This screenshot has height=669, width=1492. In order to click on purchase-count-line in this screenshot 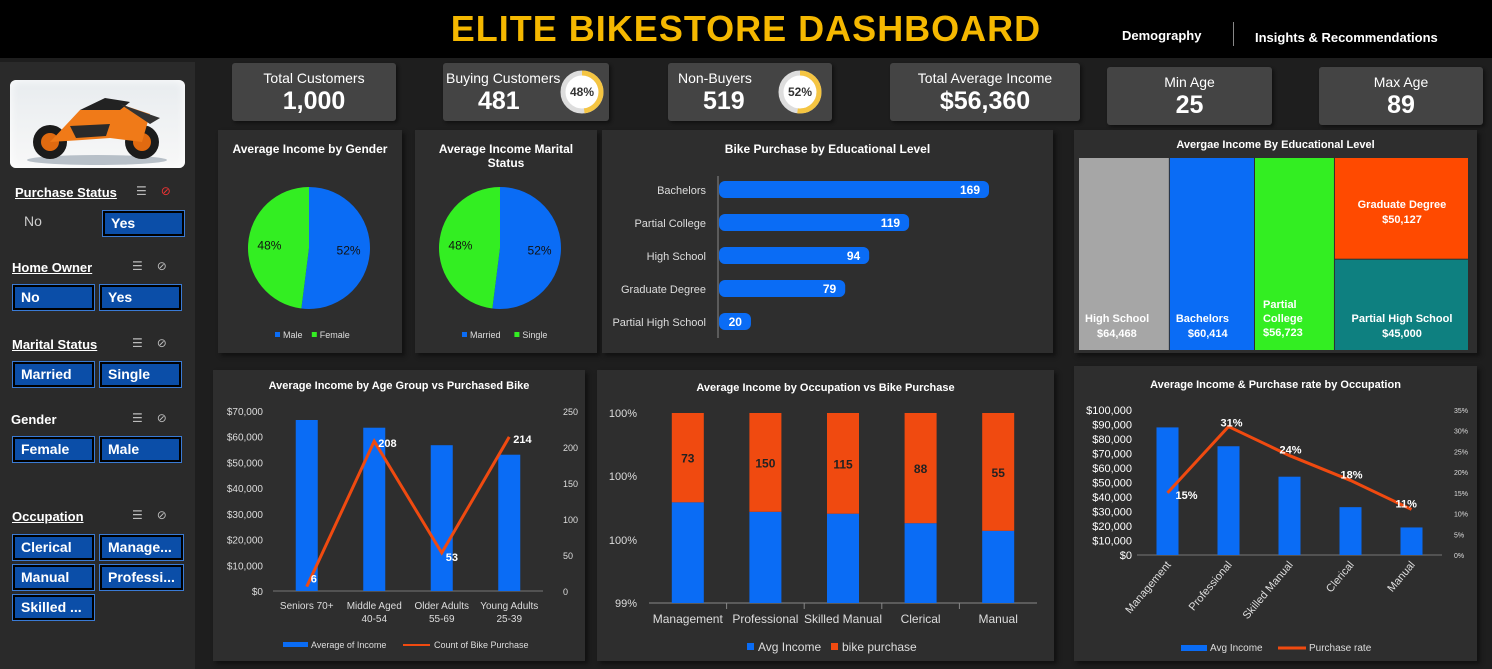, I will do `click(408, 512)`.